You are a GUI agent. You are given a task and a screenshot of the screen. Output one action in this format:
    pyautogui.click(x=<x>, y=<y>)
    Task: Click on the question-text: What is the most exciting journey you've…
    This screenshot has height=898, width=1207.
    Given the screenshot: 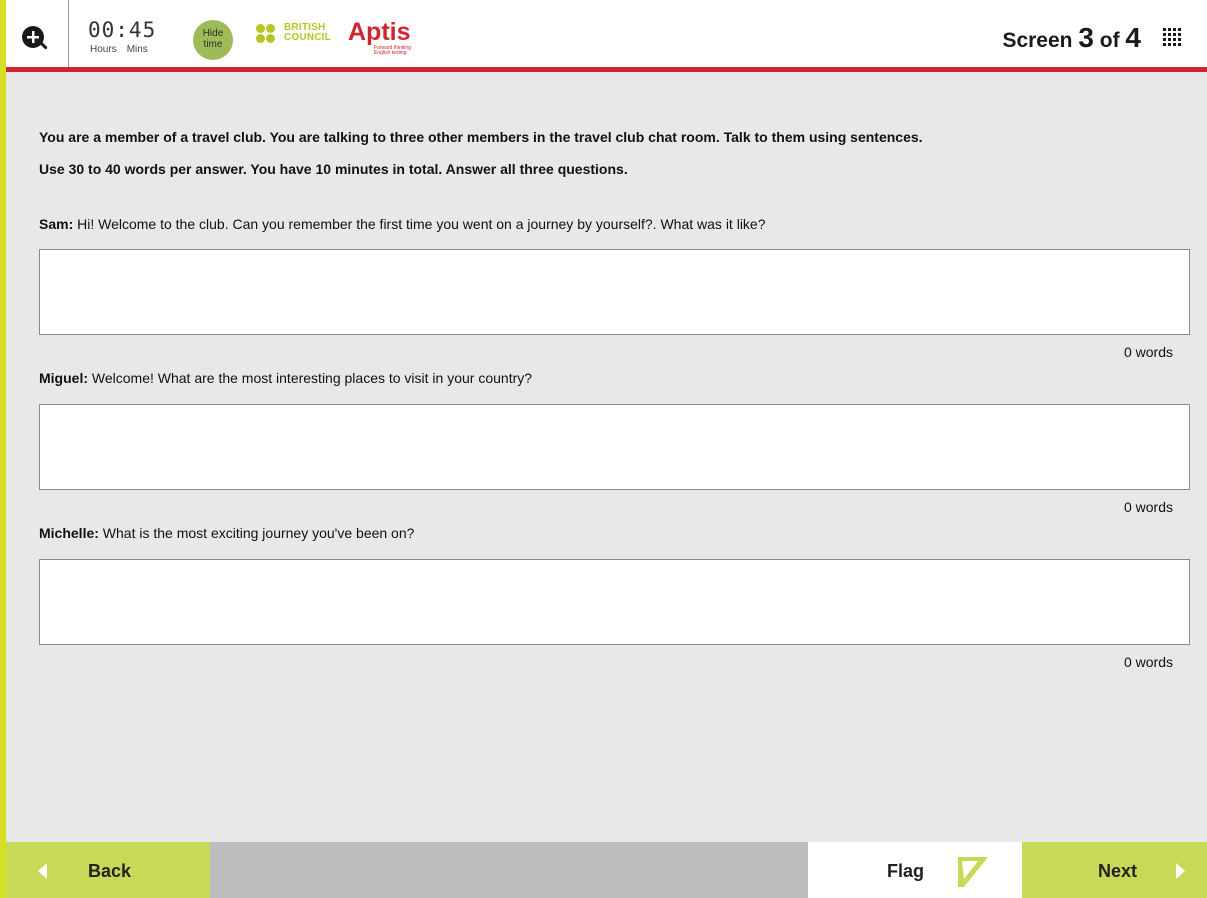 What is the action you would take?
    pyautogui.click(x=256, y=533)
    